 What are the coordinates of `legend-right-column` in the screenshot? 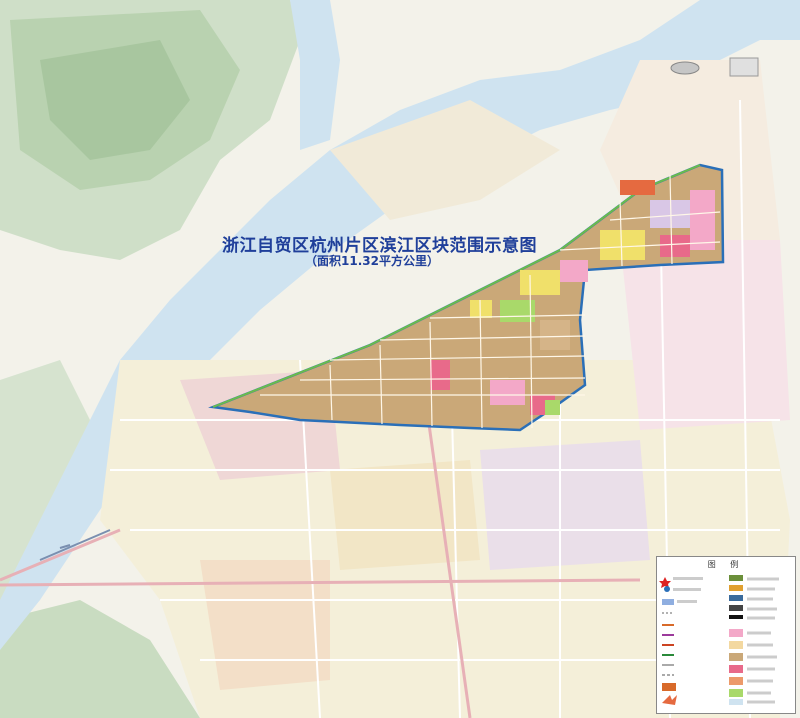 It's located at (754, 640).